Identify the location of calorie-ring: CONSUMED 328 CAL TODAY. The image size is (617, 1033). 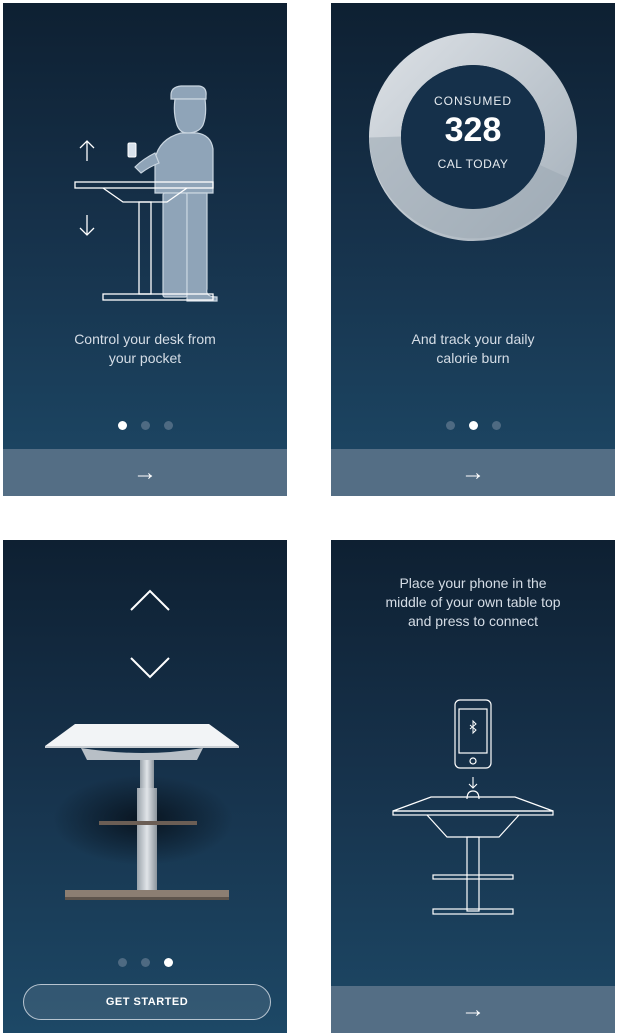
(473, 137).